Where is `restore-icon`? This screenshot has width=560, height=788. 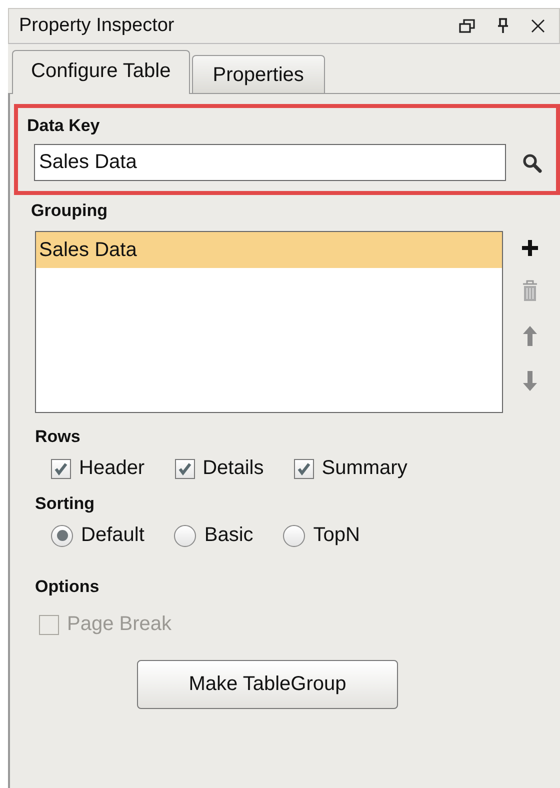 restore-icon is located at coordinates (467, 26).